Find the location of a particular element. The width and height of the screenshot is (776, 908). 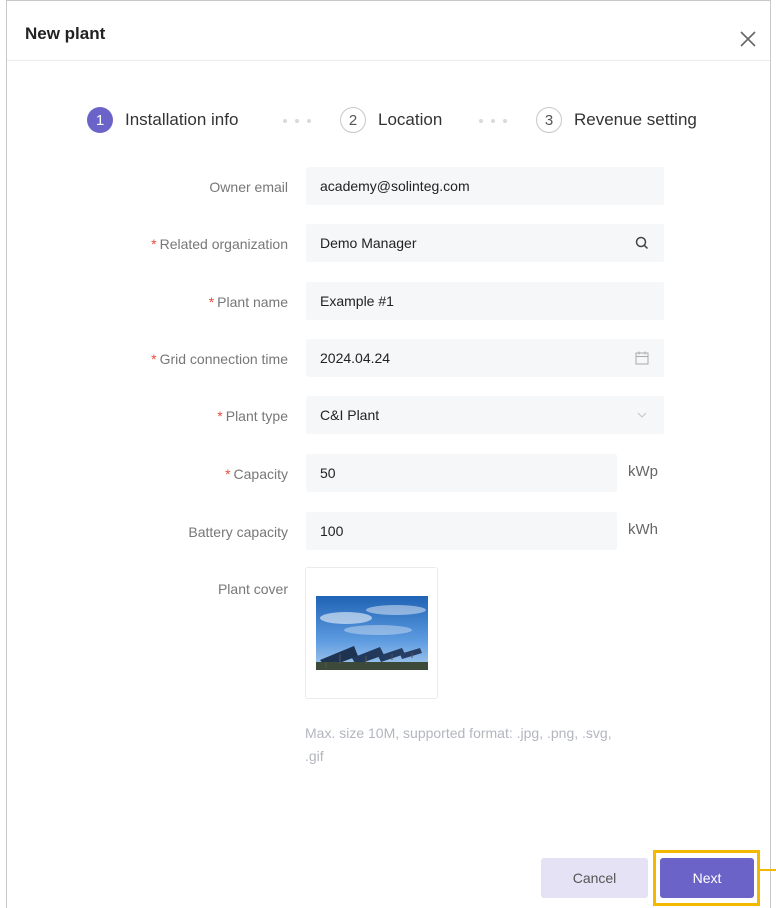

close-icon is located at coordinates (748, 39).